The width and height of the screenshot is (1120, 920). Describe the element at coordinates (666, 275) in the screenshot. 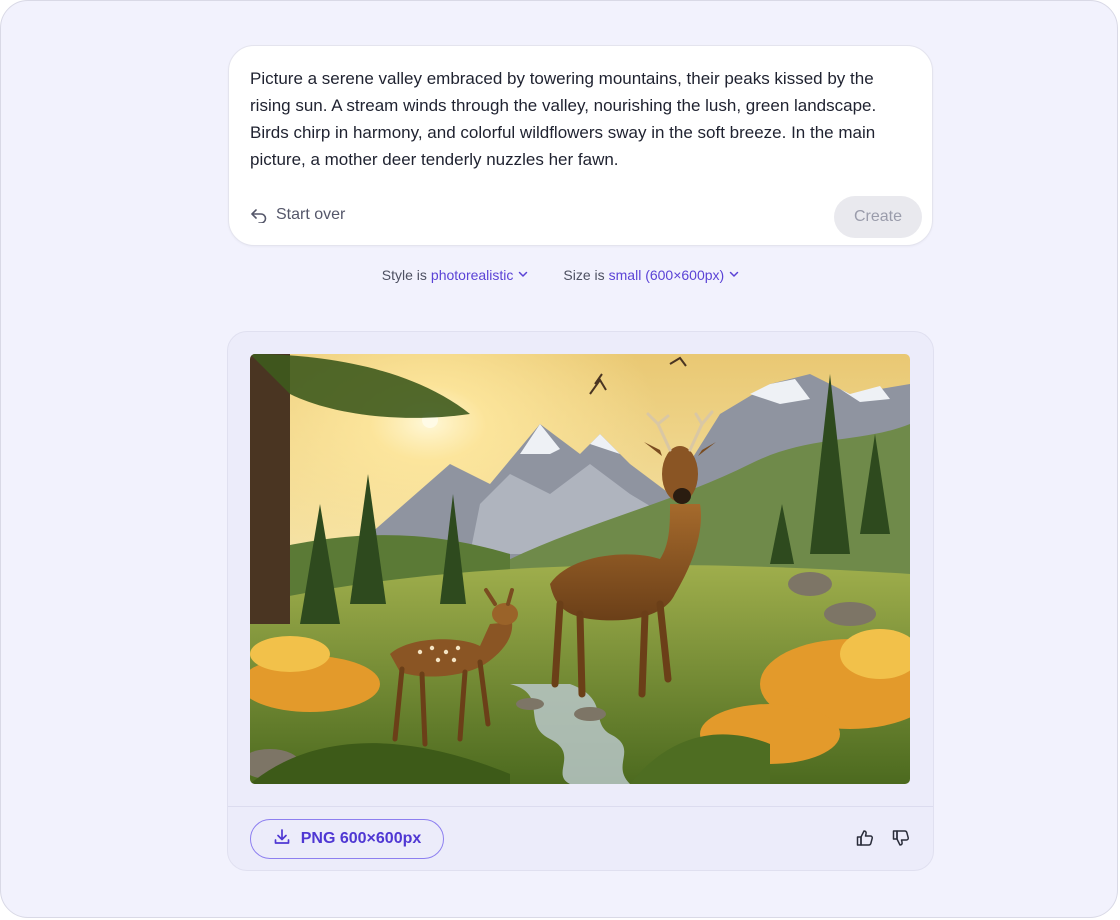

I see `size-value: small (600×600px)` at that location.